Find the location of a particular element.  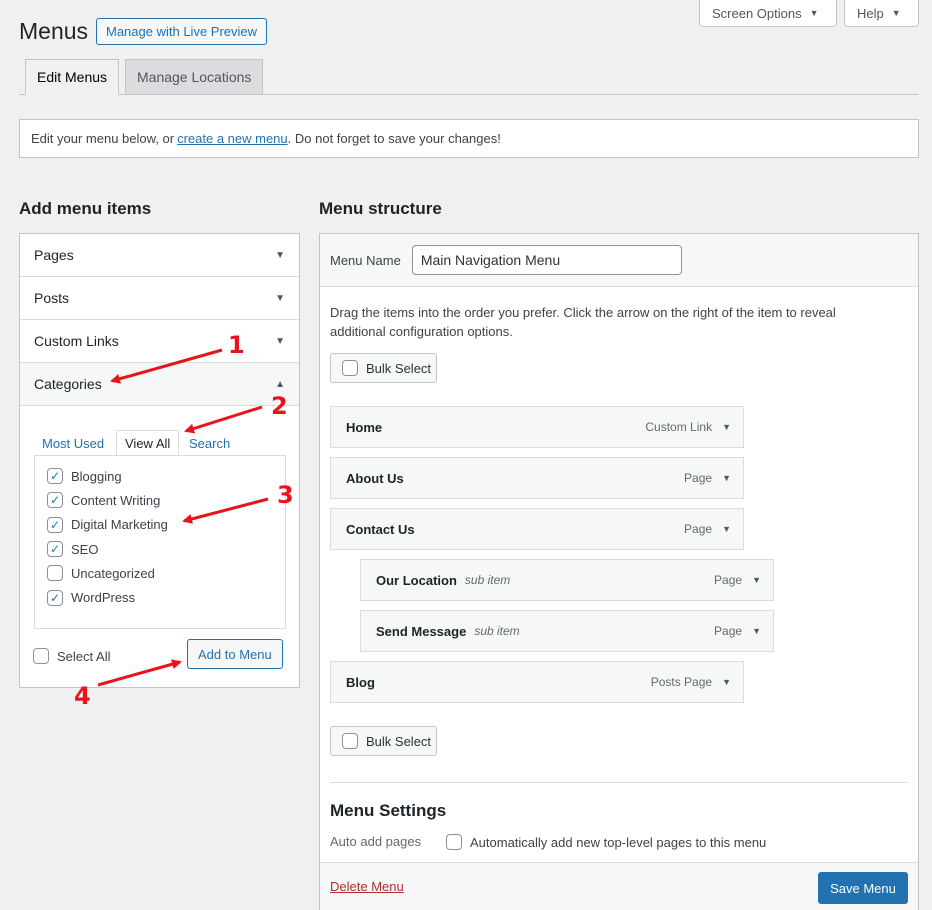

category-label: SEO is located at coordinates (85, 549).